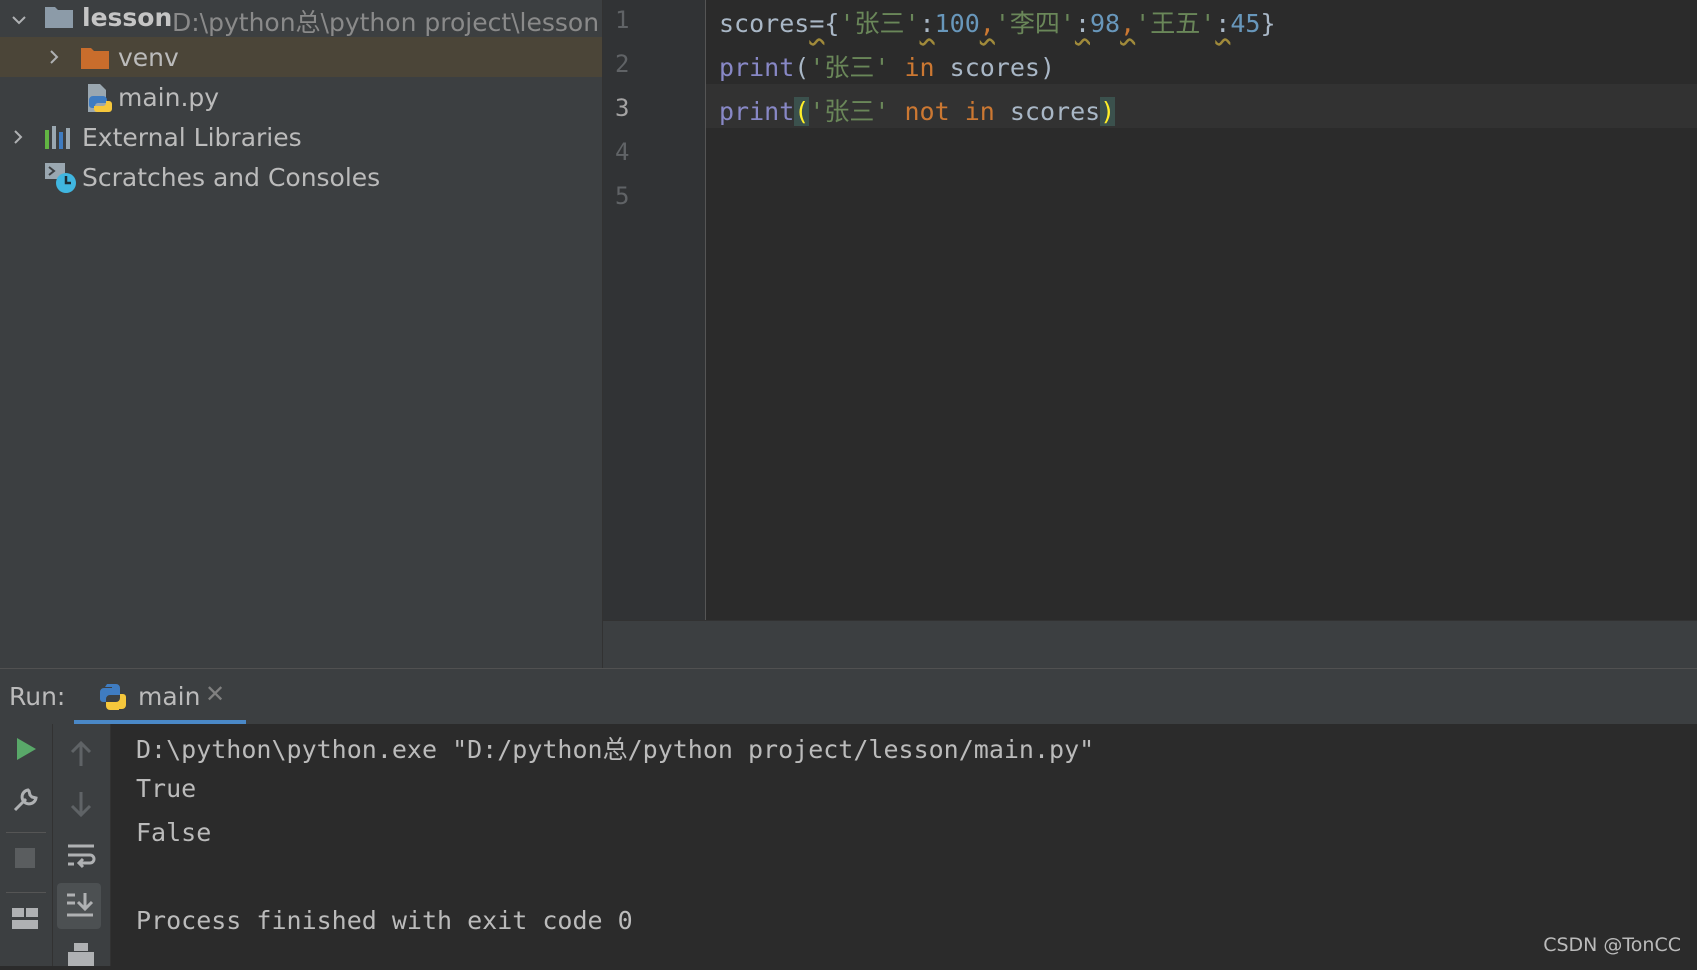 This screenshot has width=1697, height=970. Describe the element at coordinates (1105, 23) in the screenshot. I see `code-token: 98` at that location.